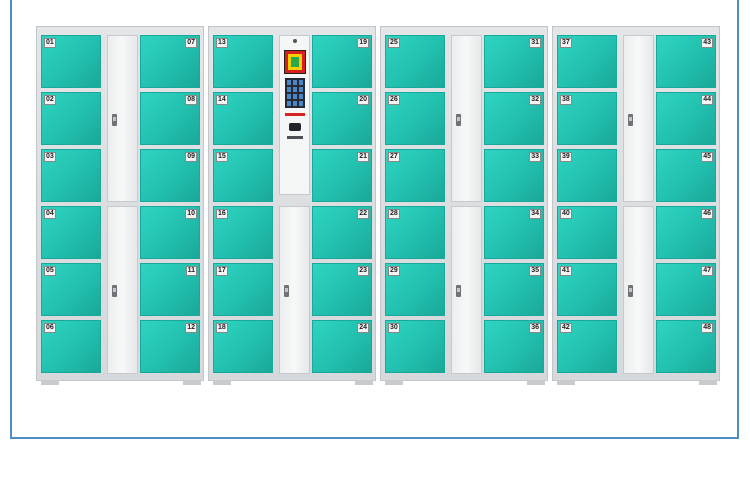 The width and height of the screenshot is (750, 482). Describe the element at coordinates (50, 157) in the screenshot. I see `locker-number: 03` at that location.